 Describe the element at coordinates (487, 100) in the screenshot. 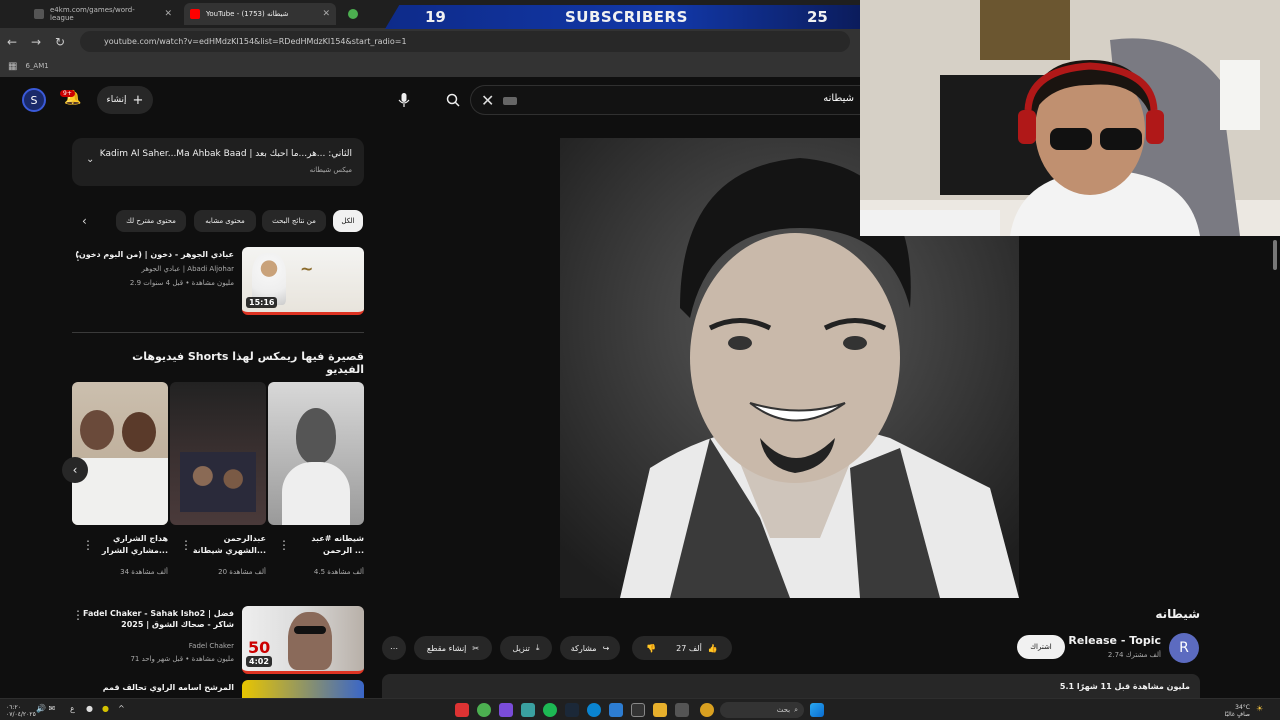

I see `clear-search-icon: ✕` at that location.